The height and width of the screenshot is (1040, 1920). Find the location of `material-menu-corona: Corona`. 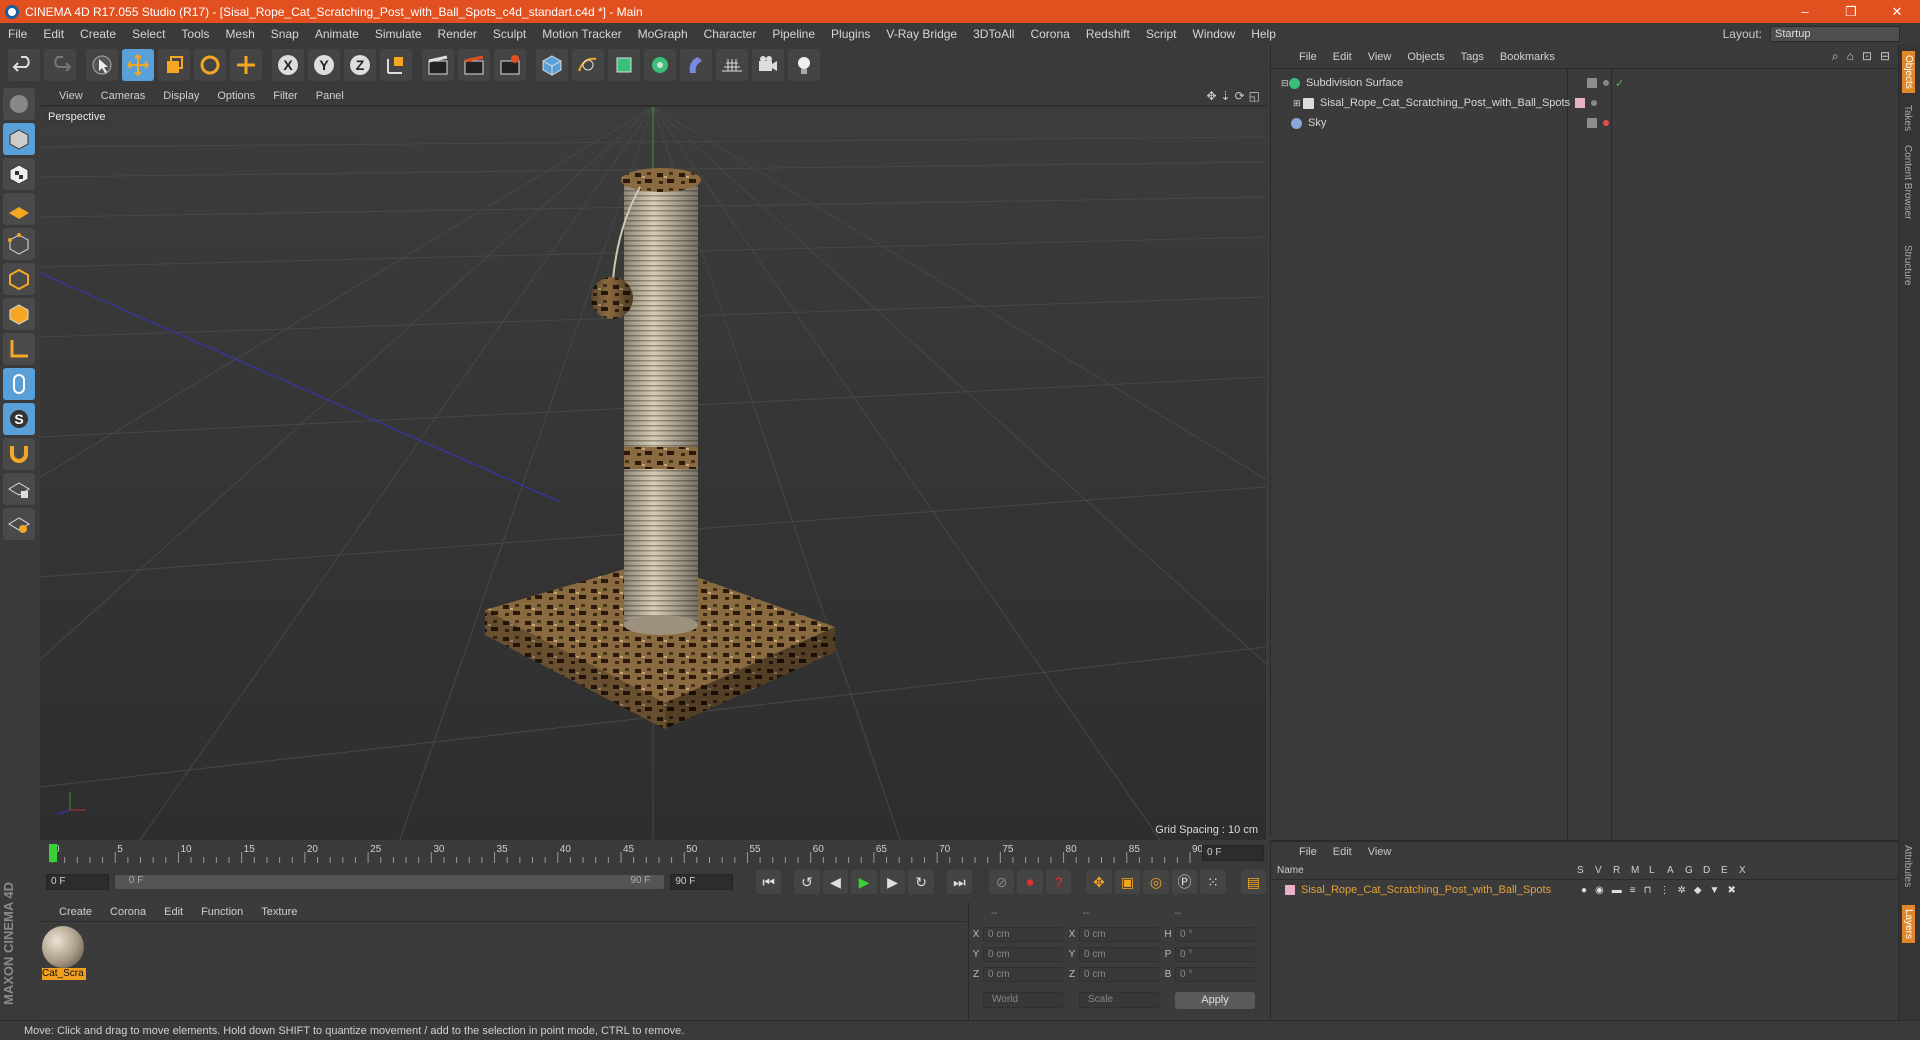

material-menu-corona: Corona is located at coordinates (128, 912).